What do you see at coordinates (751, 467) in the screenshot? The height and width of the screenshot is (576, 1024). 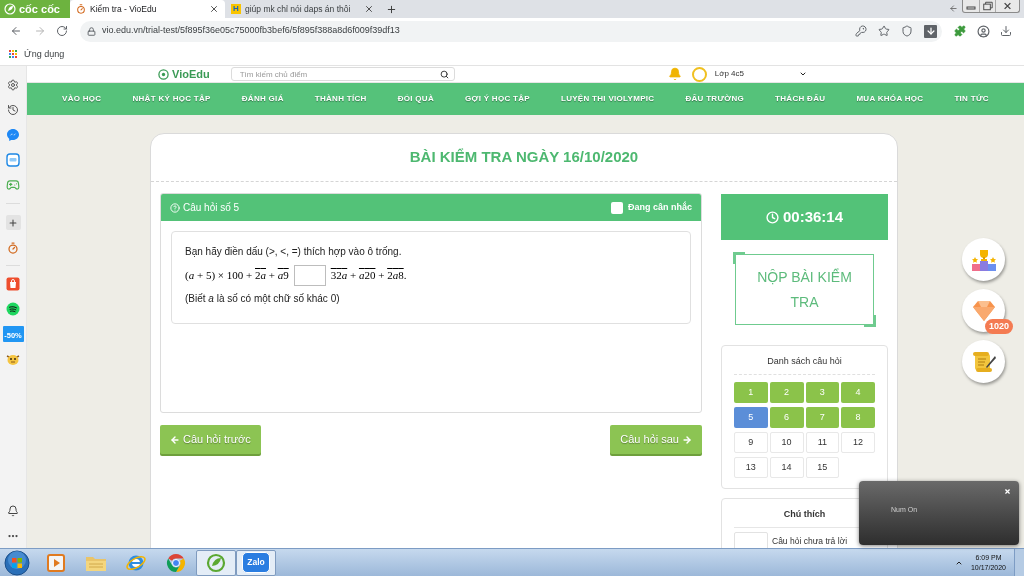 I see `question-number-button: 13` at bounding box center [751, 467].